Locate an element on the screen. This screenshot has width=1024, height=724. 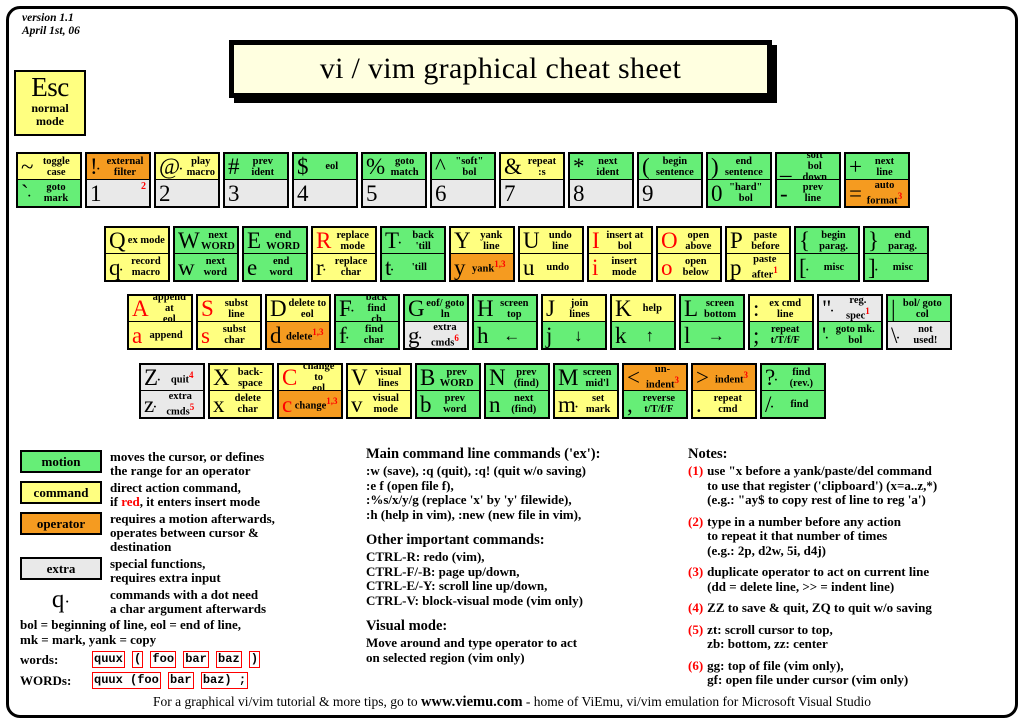
key-half-top: > indent3 is located at coordinates (724, 378).